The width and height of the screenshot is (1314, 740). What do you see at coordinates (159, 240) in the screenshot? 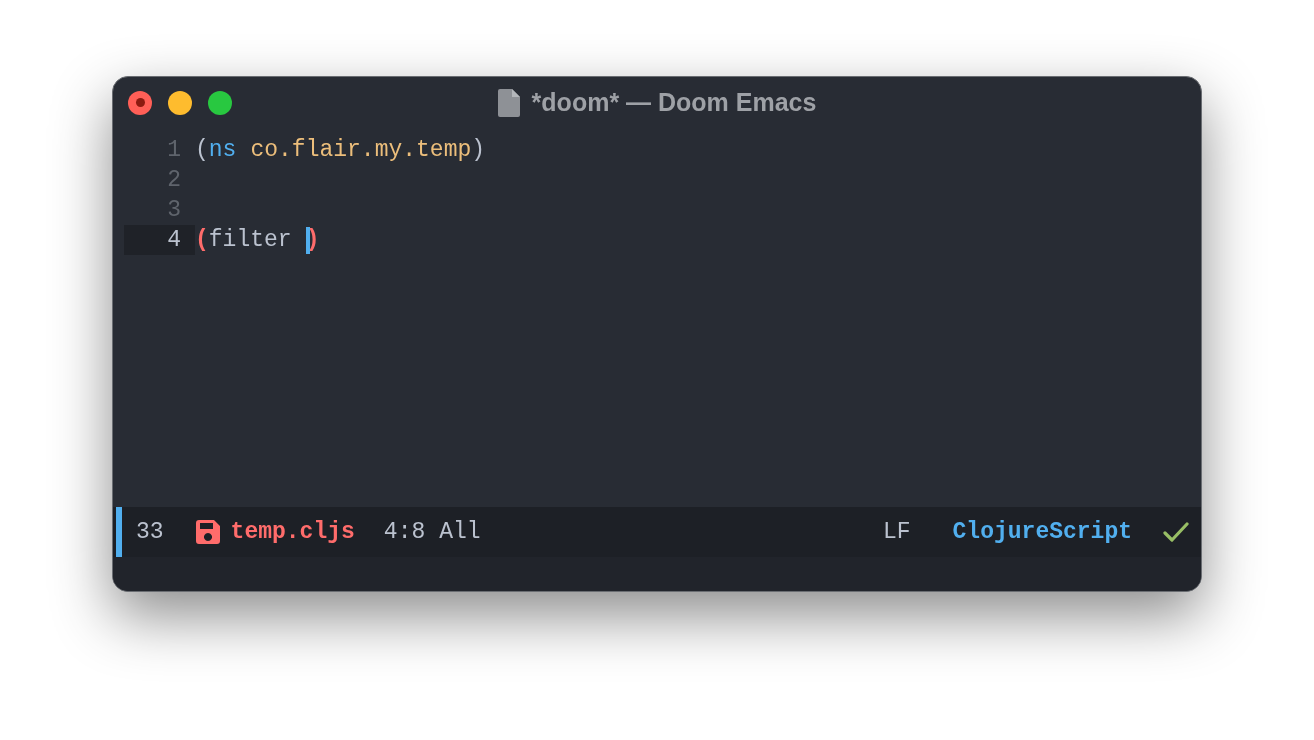
I see `line-number: 4` at bounding box center [159, 240].